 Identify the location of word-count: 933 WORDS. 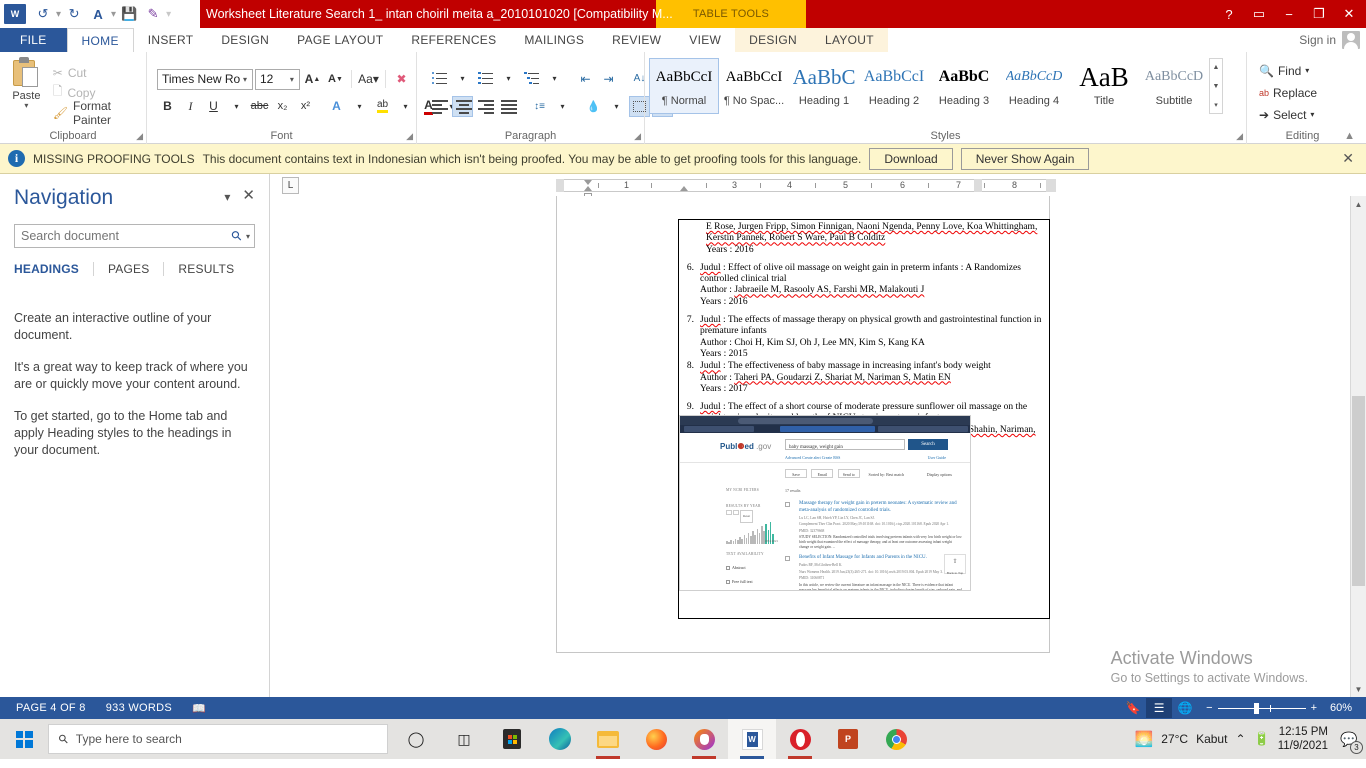
(139, 708).